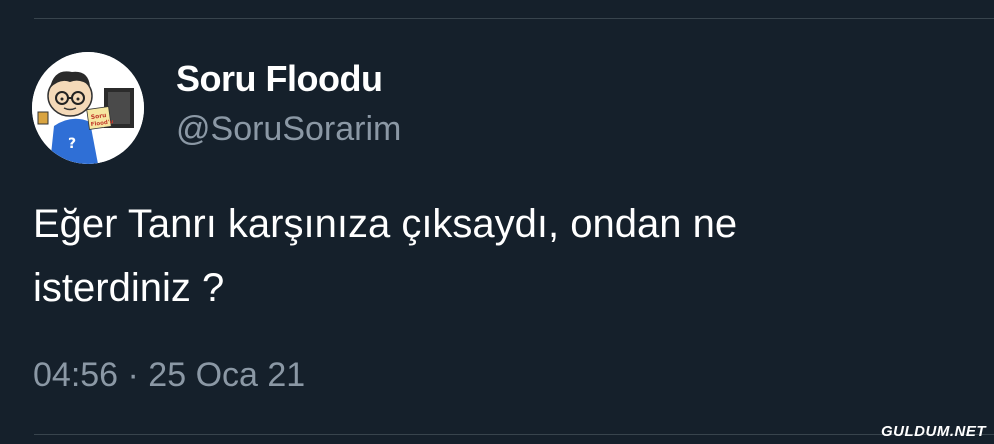 The height and width of the screenshot is (444, 994). Describe the element at coordinates (279, 79) in the screenshot. I see `author-display-name: Soru Floodu` at that location.